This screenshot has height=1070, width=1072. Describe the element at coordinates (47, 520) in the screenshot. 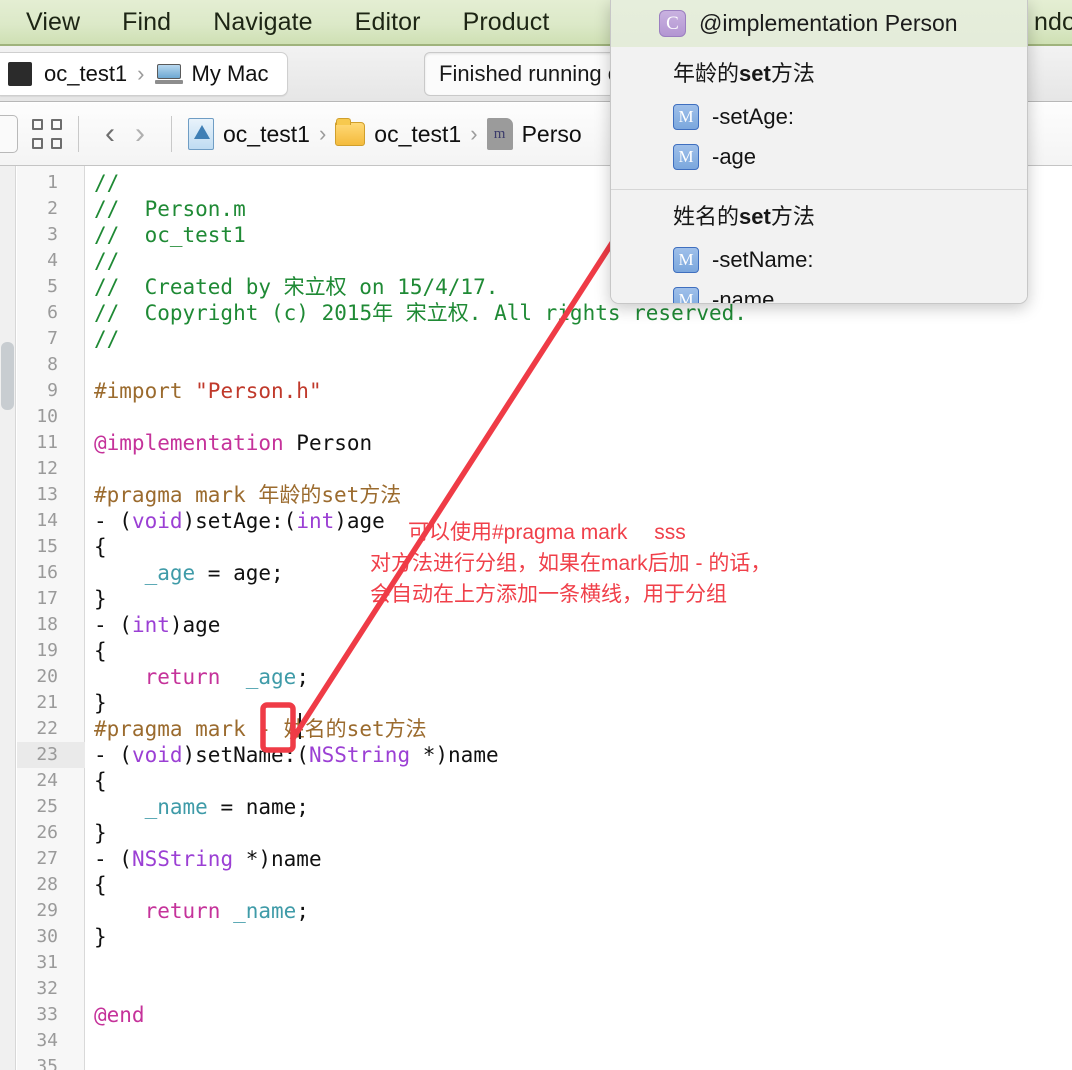

I see `line-number: 14` at that location.